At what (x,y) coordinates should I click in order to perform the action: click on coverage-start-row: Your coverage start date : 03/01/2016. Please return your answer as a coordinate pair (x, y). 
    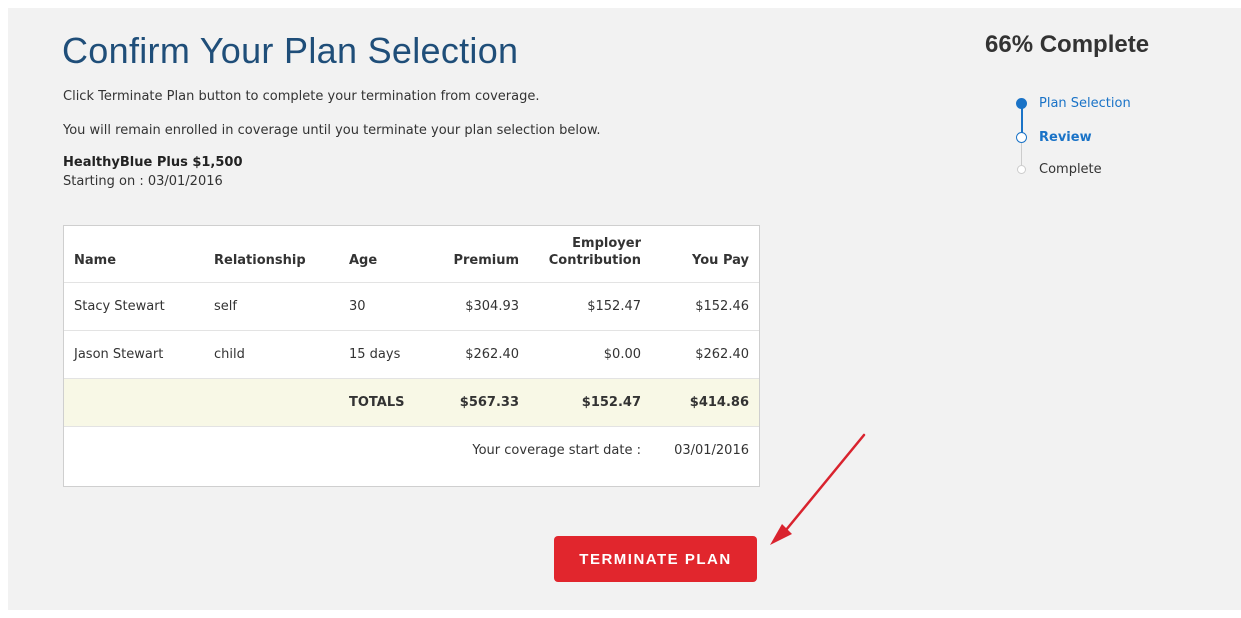
    Looking at the image, I should click on (411, 449).